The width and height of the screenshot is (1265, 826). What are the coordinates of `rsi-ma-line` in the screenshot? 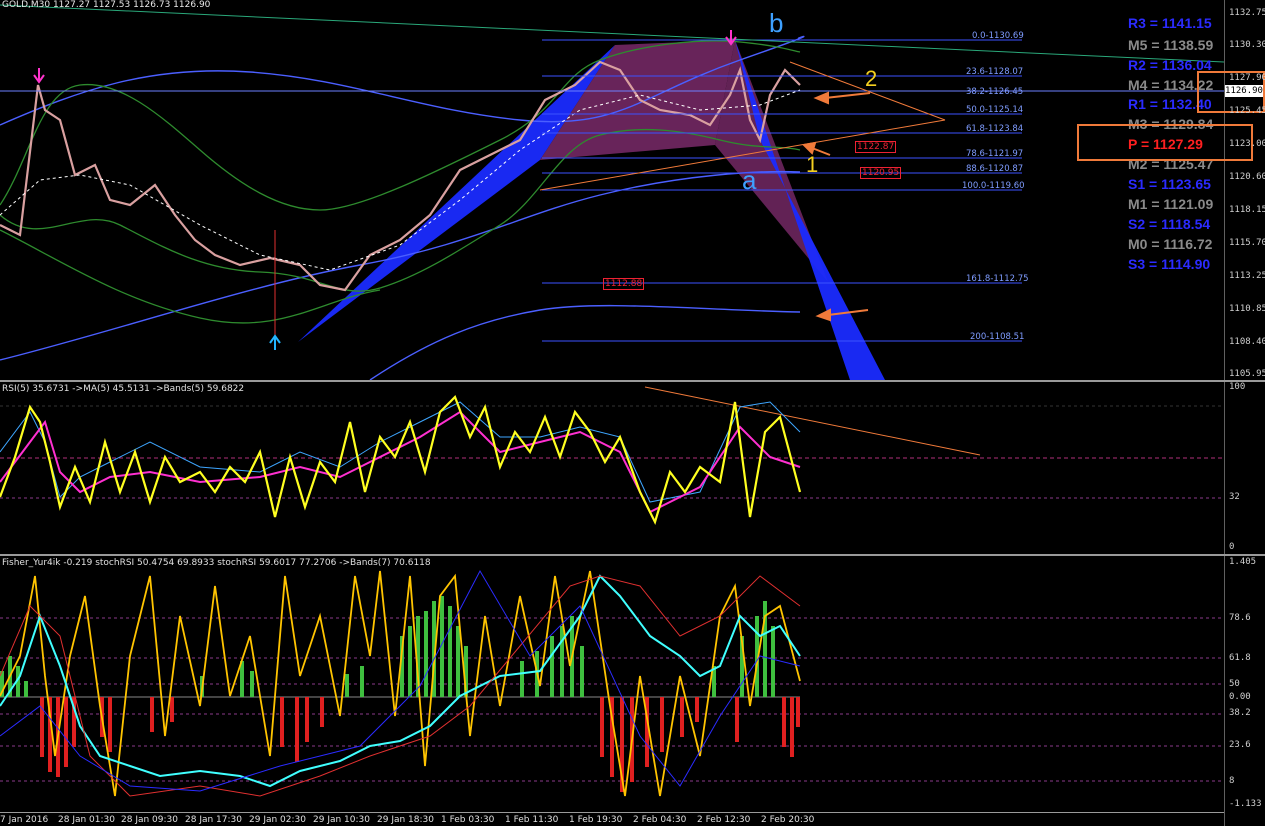 It's located at (400, 462).